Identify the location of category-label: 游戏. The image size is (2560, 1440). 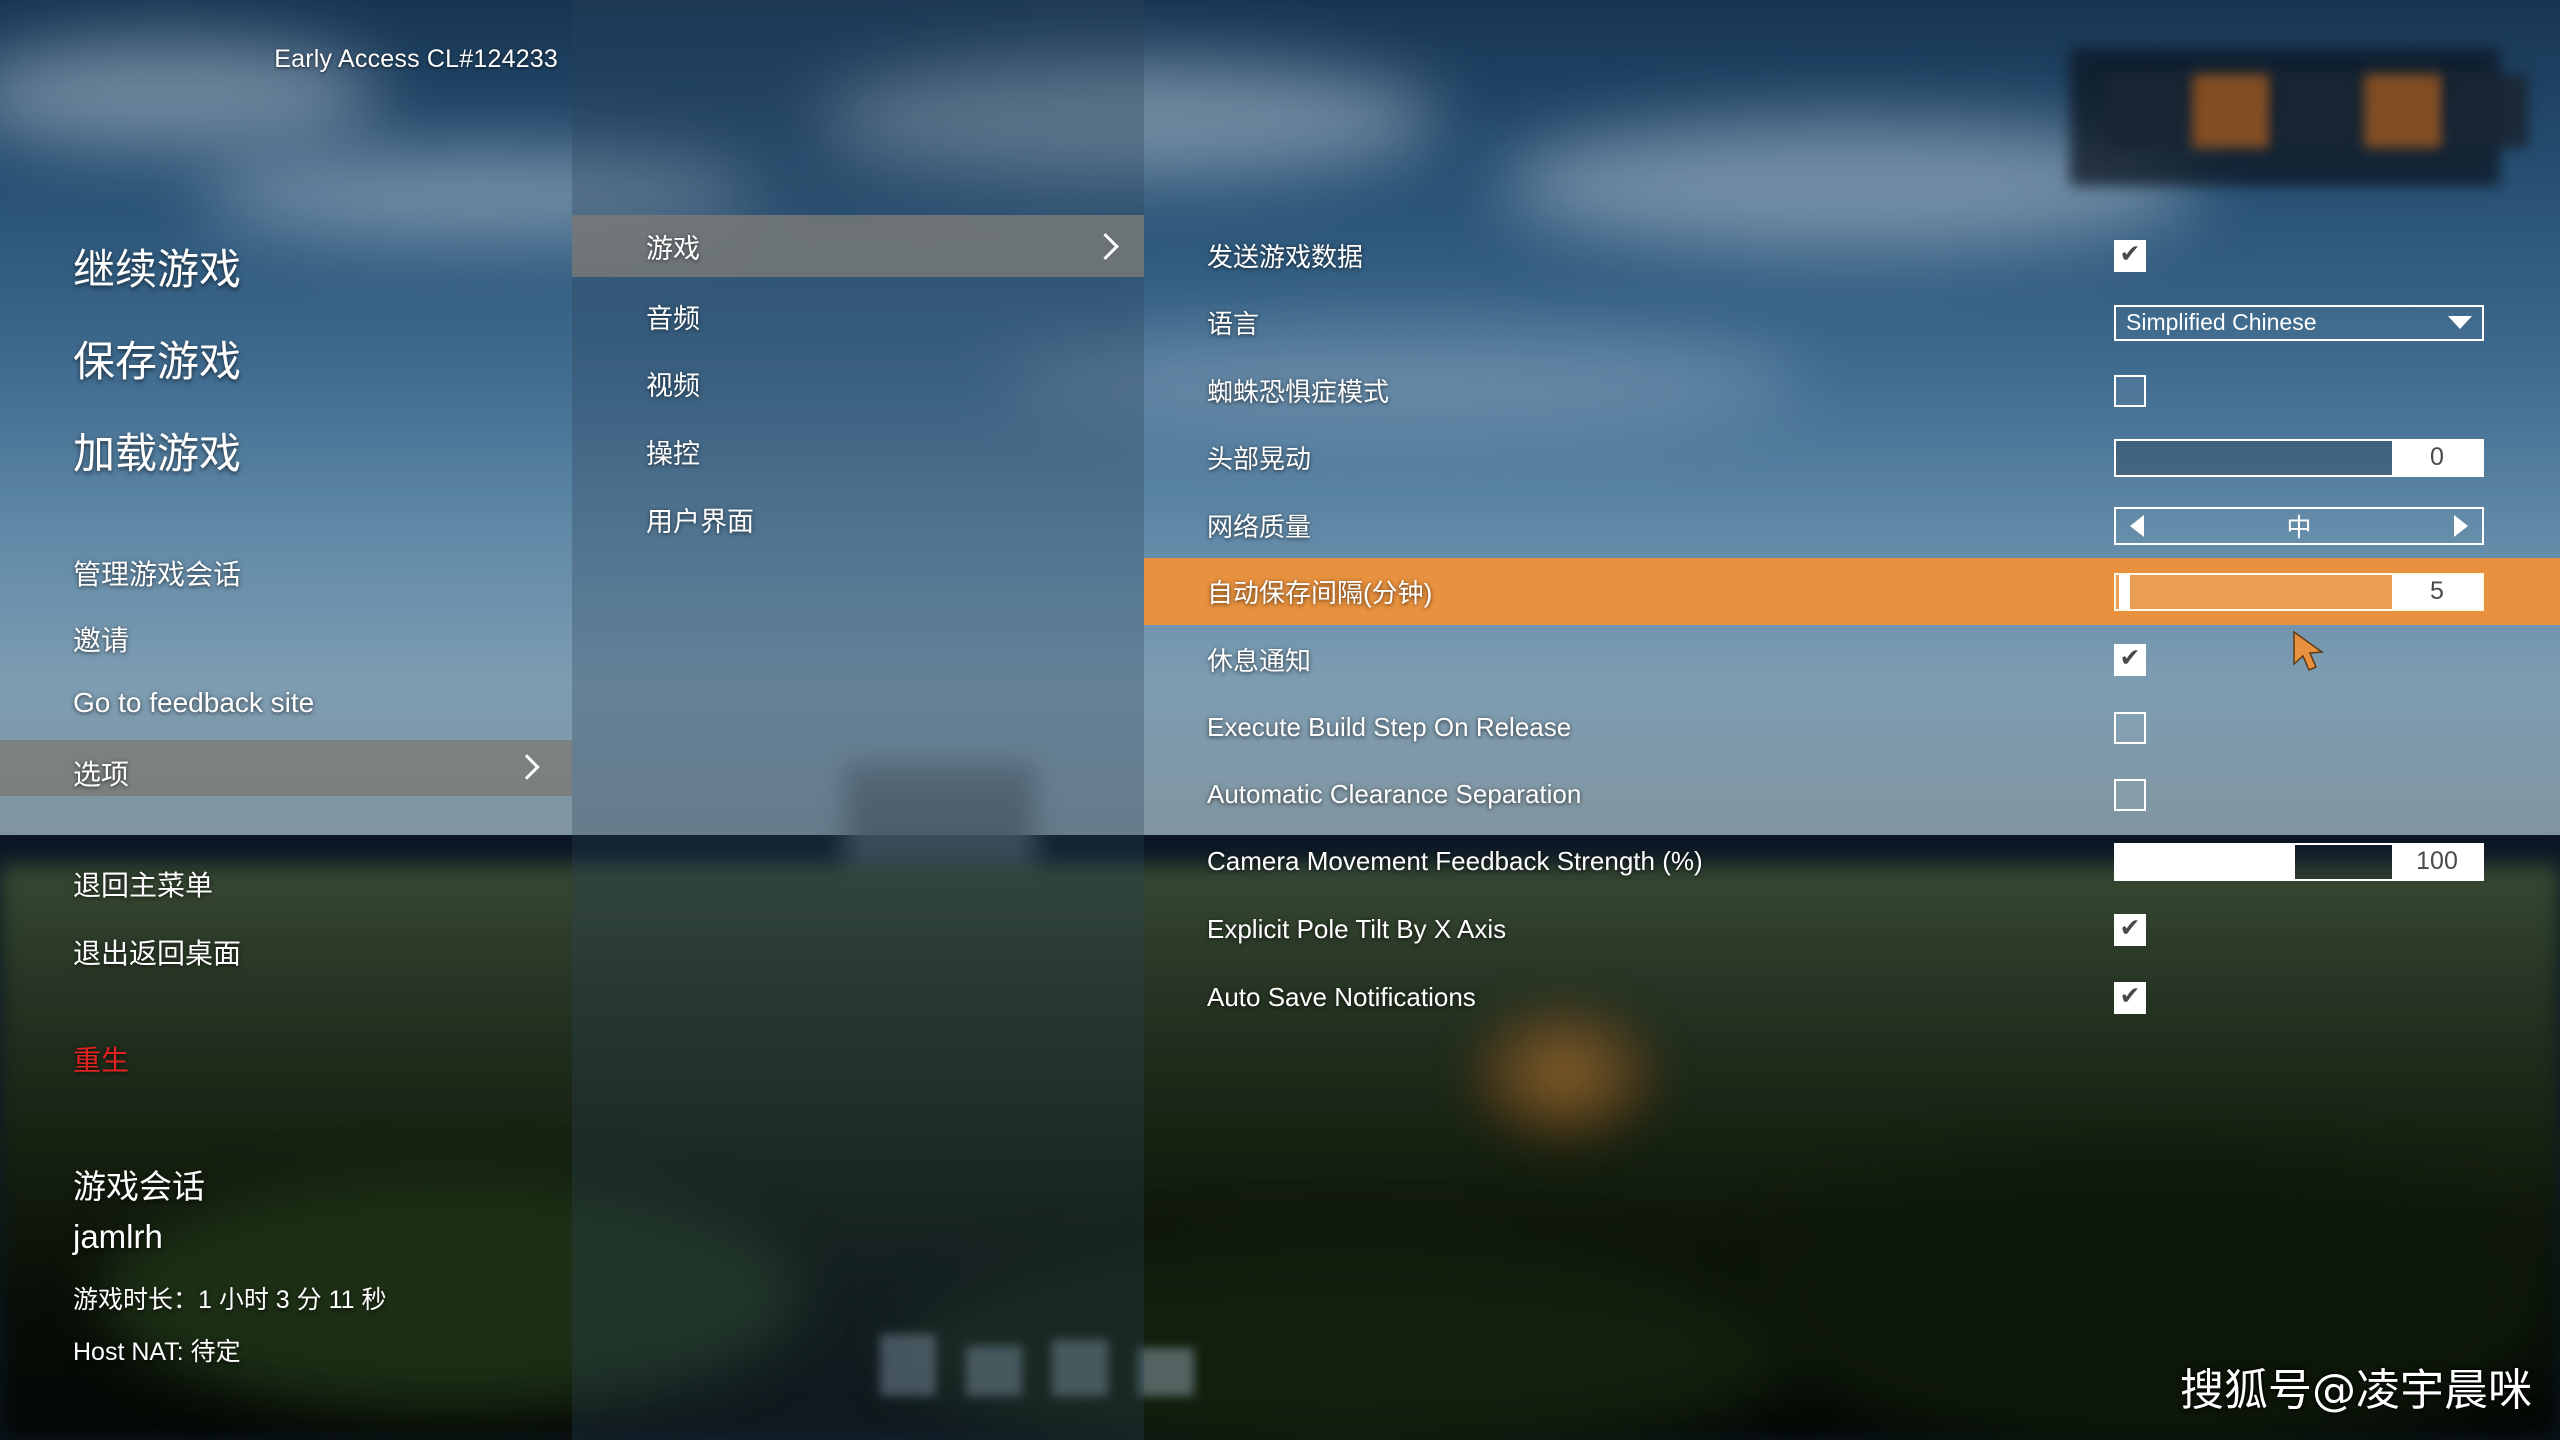
(673, 248).